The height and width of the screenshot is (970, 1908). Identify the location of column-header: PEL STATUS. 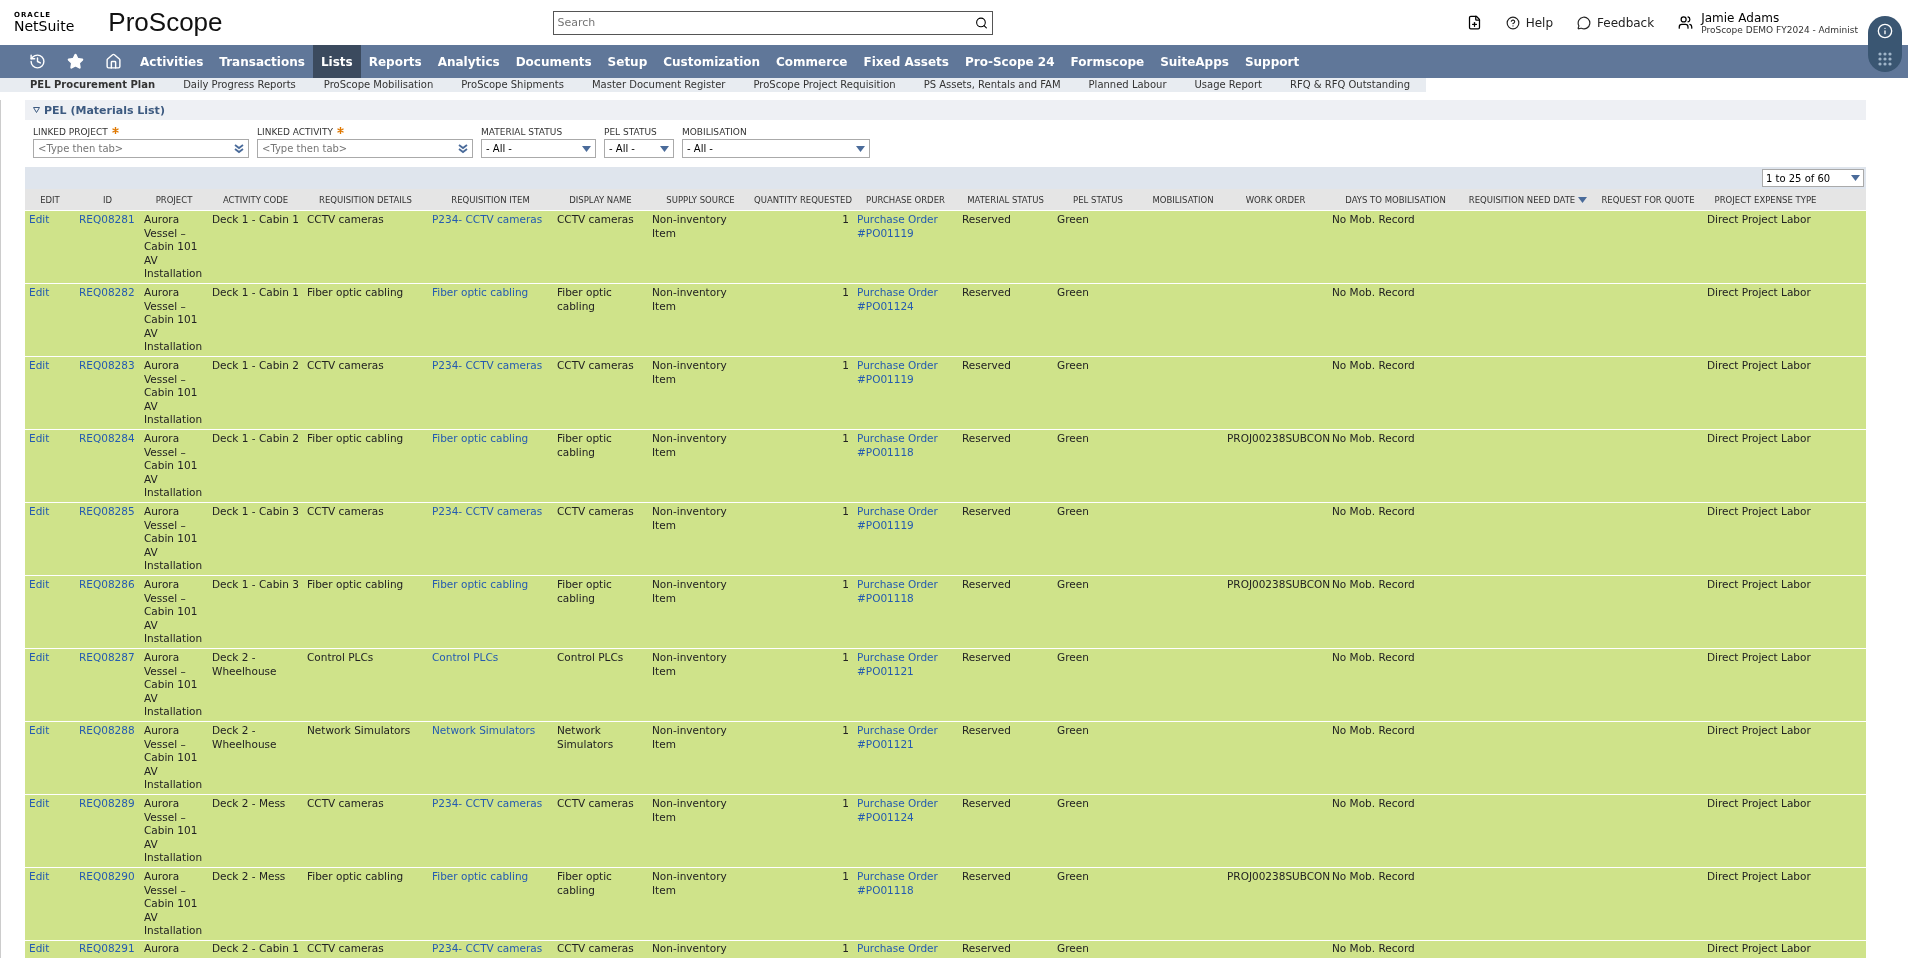
(1098, 199).